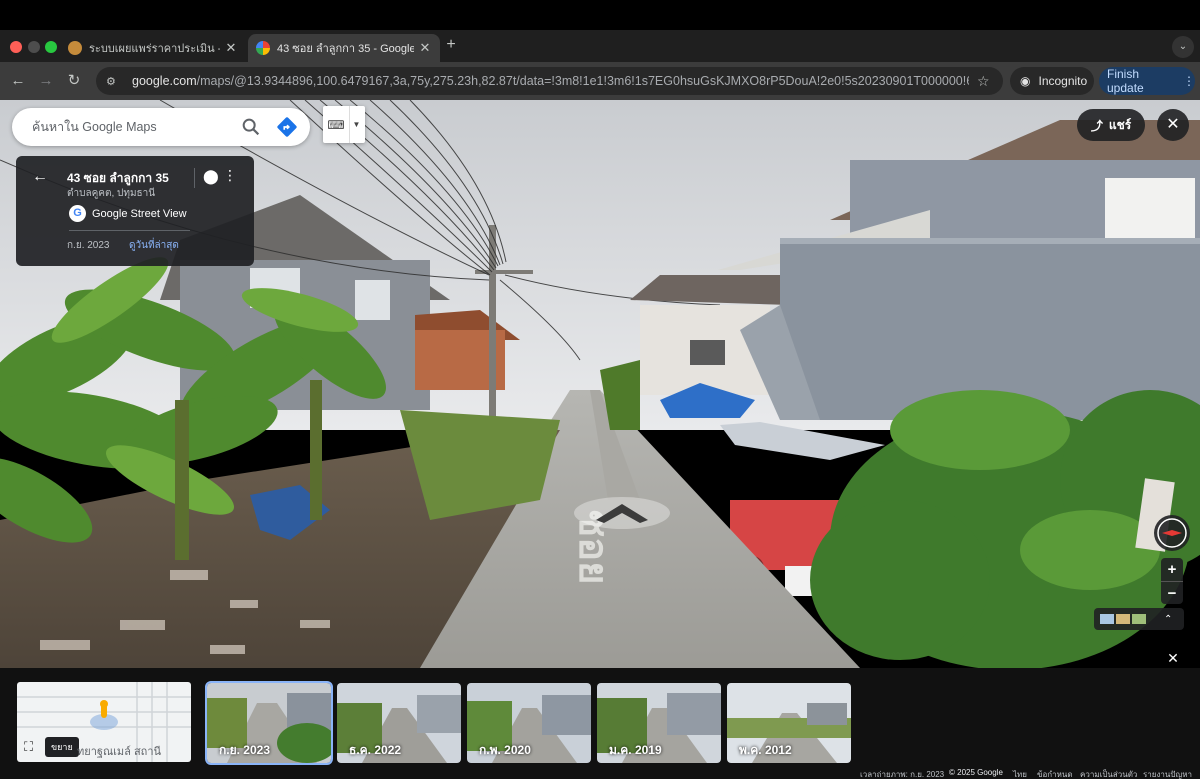 This screenshot has width=1200, height=779. What do you see at coordinates (74, 81) in the screenshot?
I see `reload-icon: ↻` at bounding box center [74, 81].